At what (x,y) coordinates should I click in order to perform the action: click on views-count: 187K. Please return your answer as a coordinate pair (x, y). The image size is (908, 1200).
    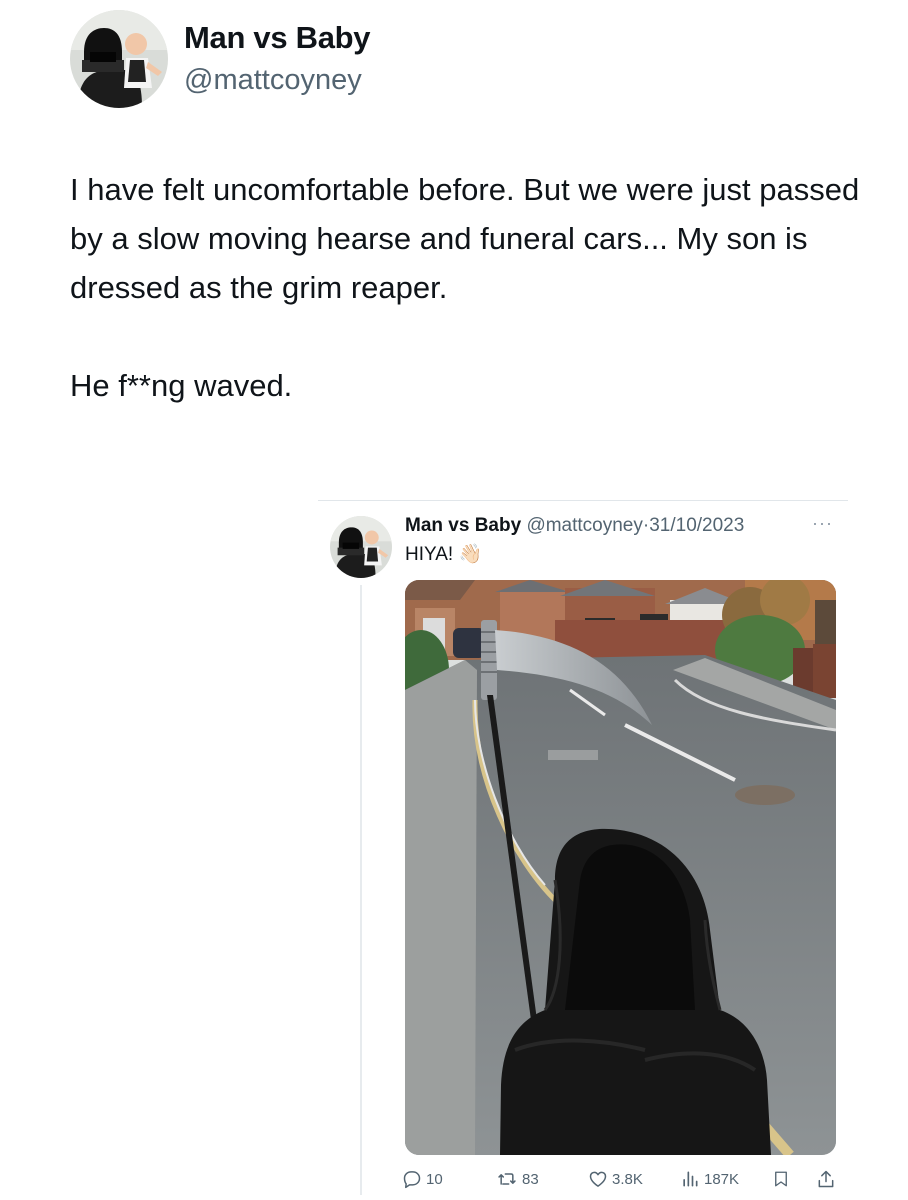
    Looking at the image, I should click on (722, 1179).